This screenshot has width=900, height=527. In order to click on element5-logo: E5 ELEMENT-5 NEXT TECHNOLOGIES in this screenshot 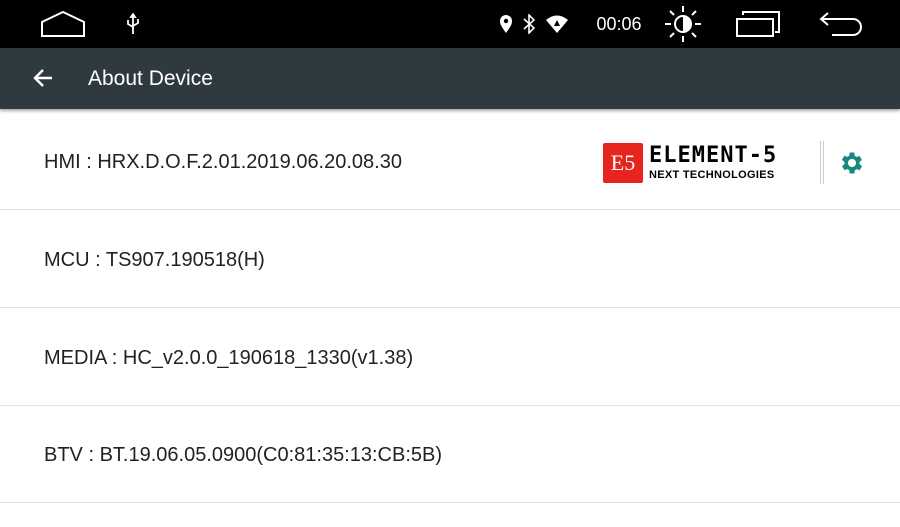, I will do `click(690, 163)`.